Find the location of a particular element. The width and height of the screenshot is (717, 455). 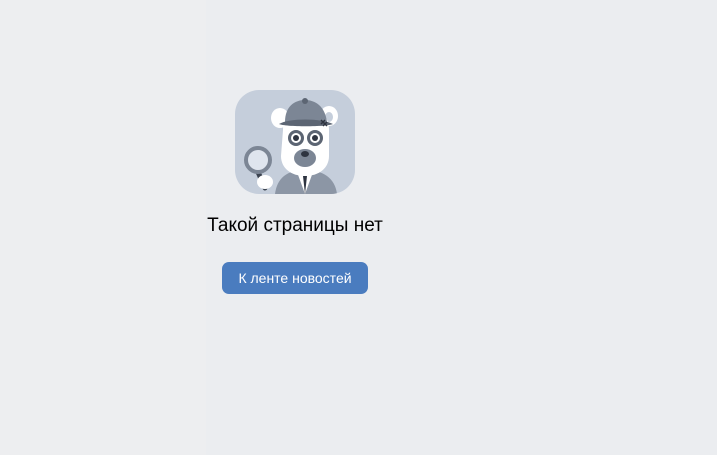

news-feed-button: К ленте новостей is located at coordinates (295, 278).